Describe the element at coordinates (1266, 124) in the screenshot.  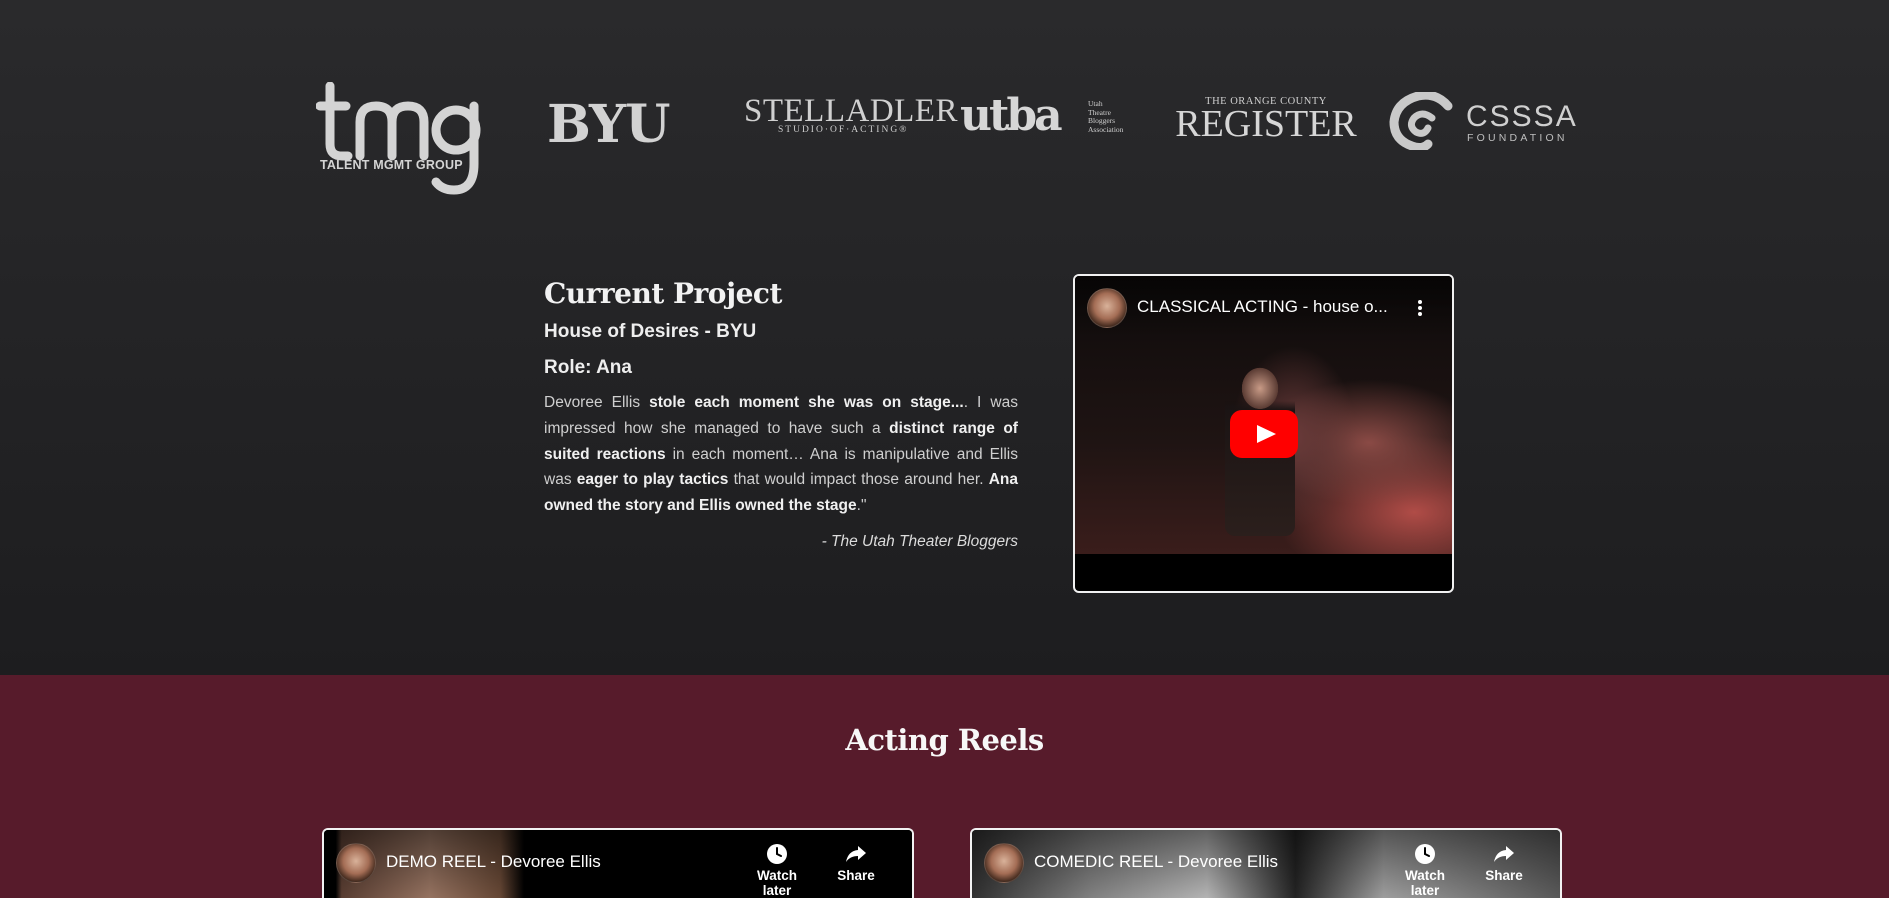
I see `register-wordmark: REGISTER` at that location.